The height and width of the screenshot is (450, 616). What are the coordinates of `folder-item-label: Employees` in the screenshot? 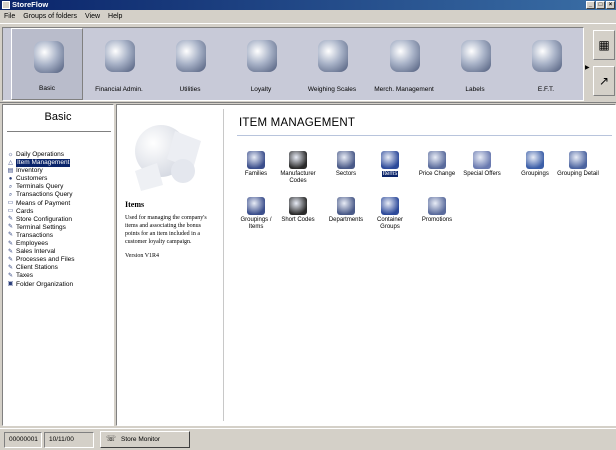 It's located at (32, 244).